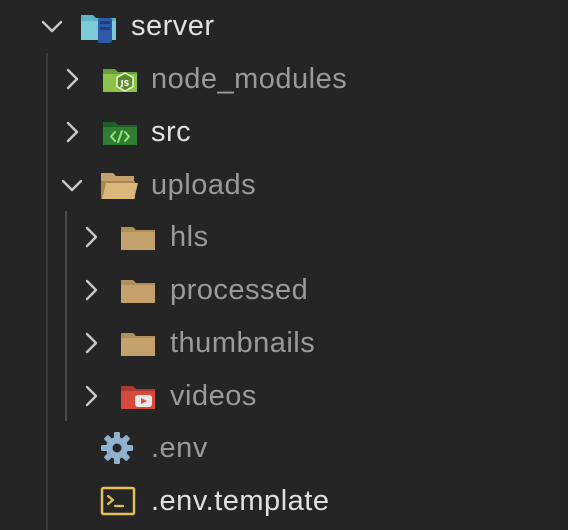  I want to click on source-code-folder-icon, so click(120, 133).